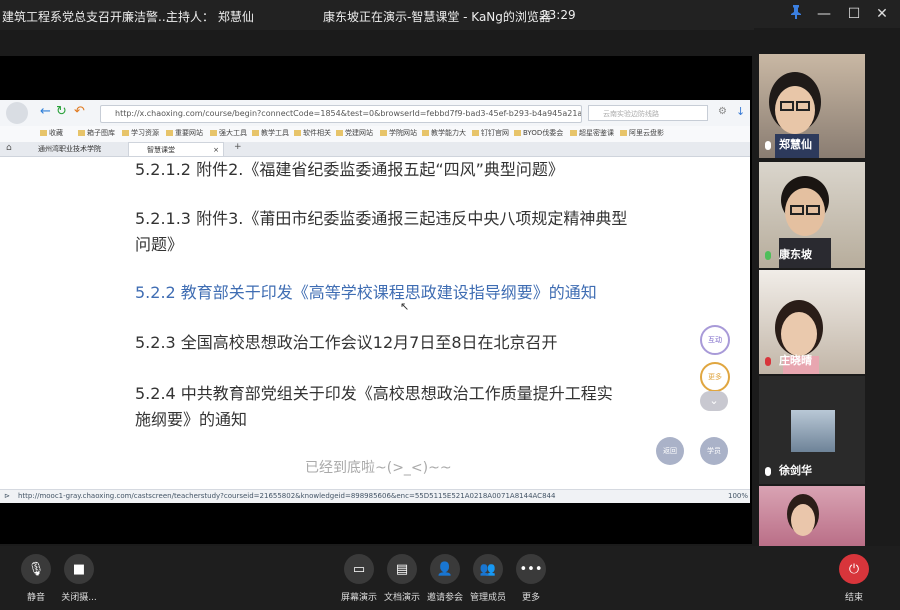  Describe the element at coordinates (715, 377) in the screenshot. I see `more-fab-button: 更多` at that location.